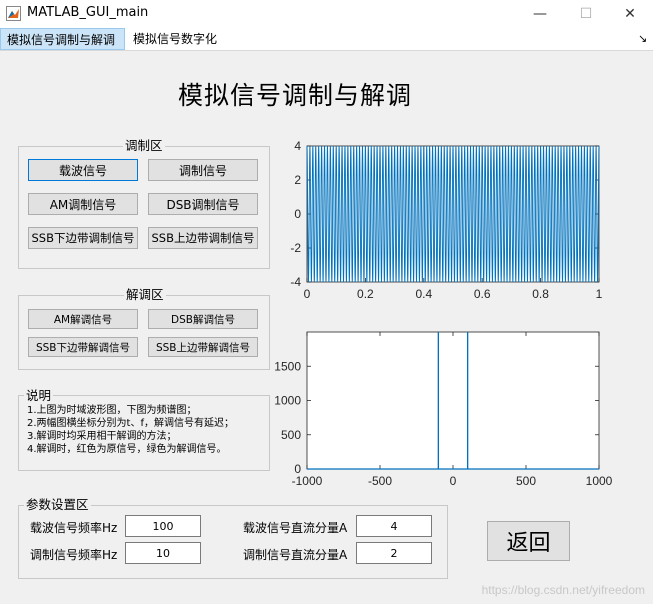 The height and width of the screenshot is (604, 653). Describe the element at coordinates (287, 366) in the screenshot. I see `y-tick-label: 1500` at that location.